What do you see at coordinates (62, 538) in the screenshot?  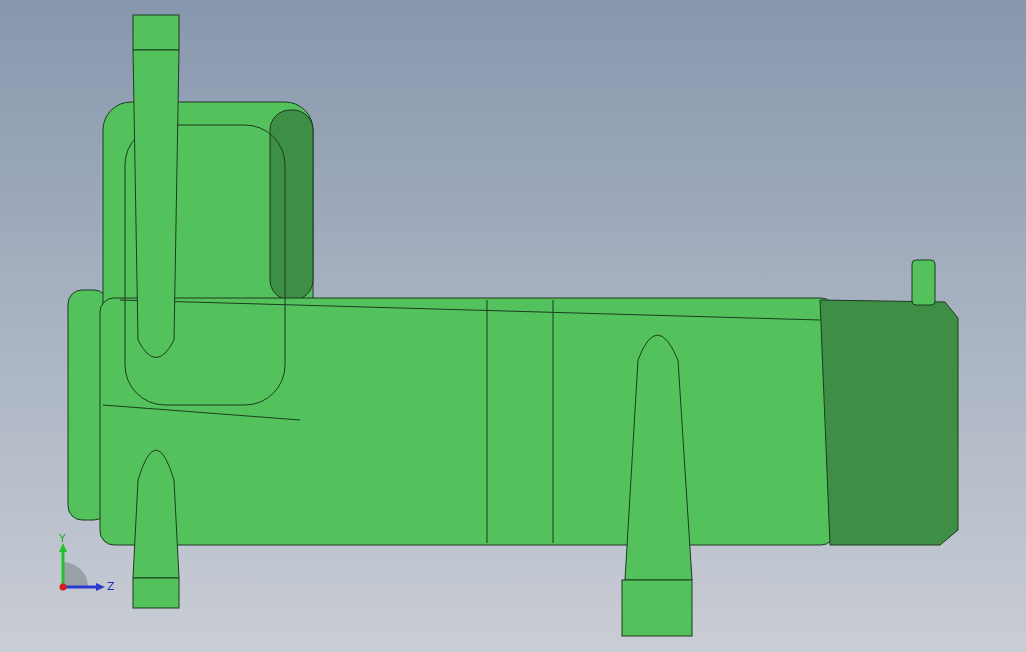 I see `axis-label: Y` at bounding box center [62, 538].